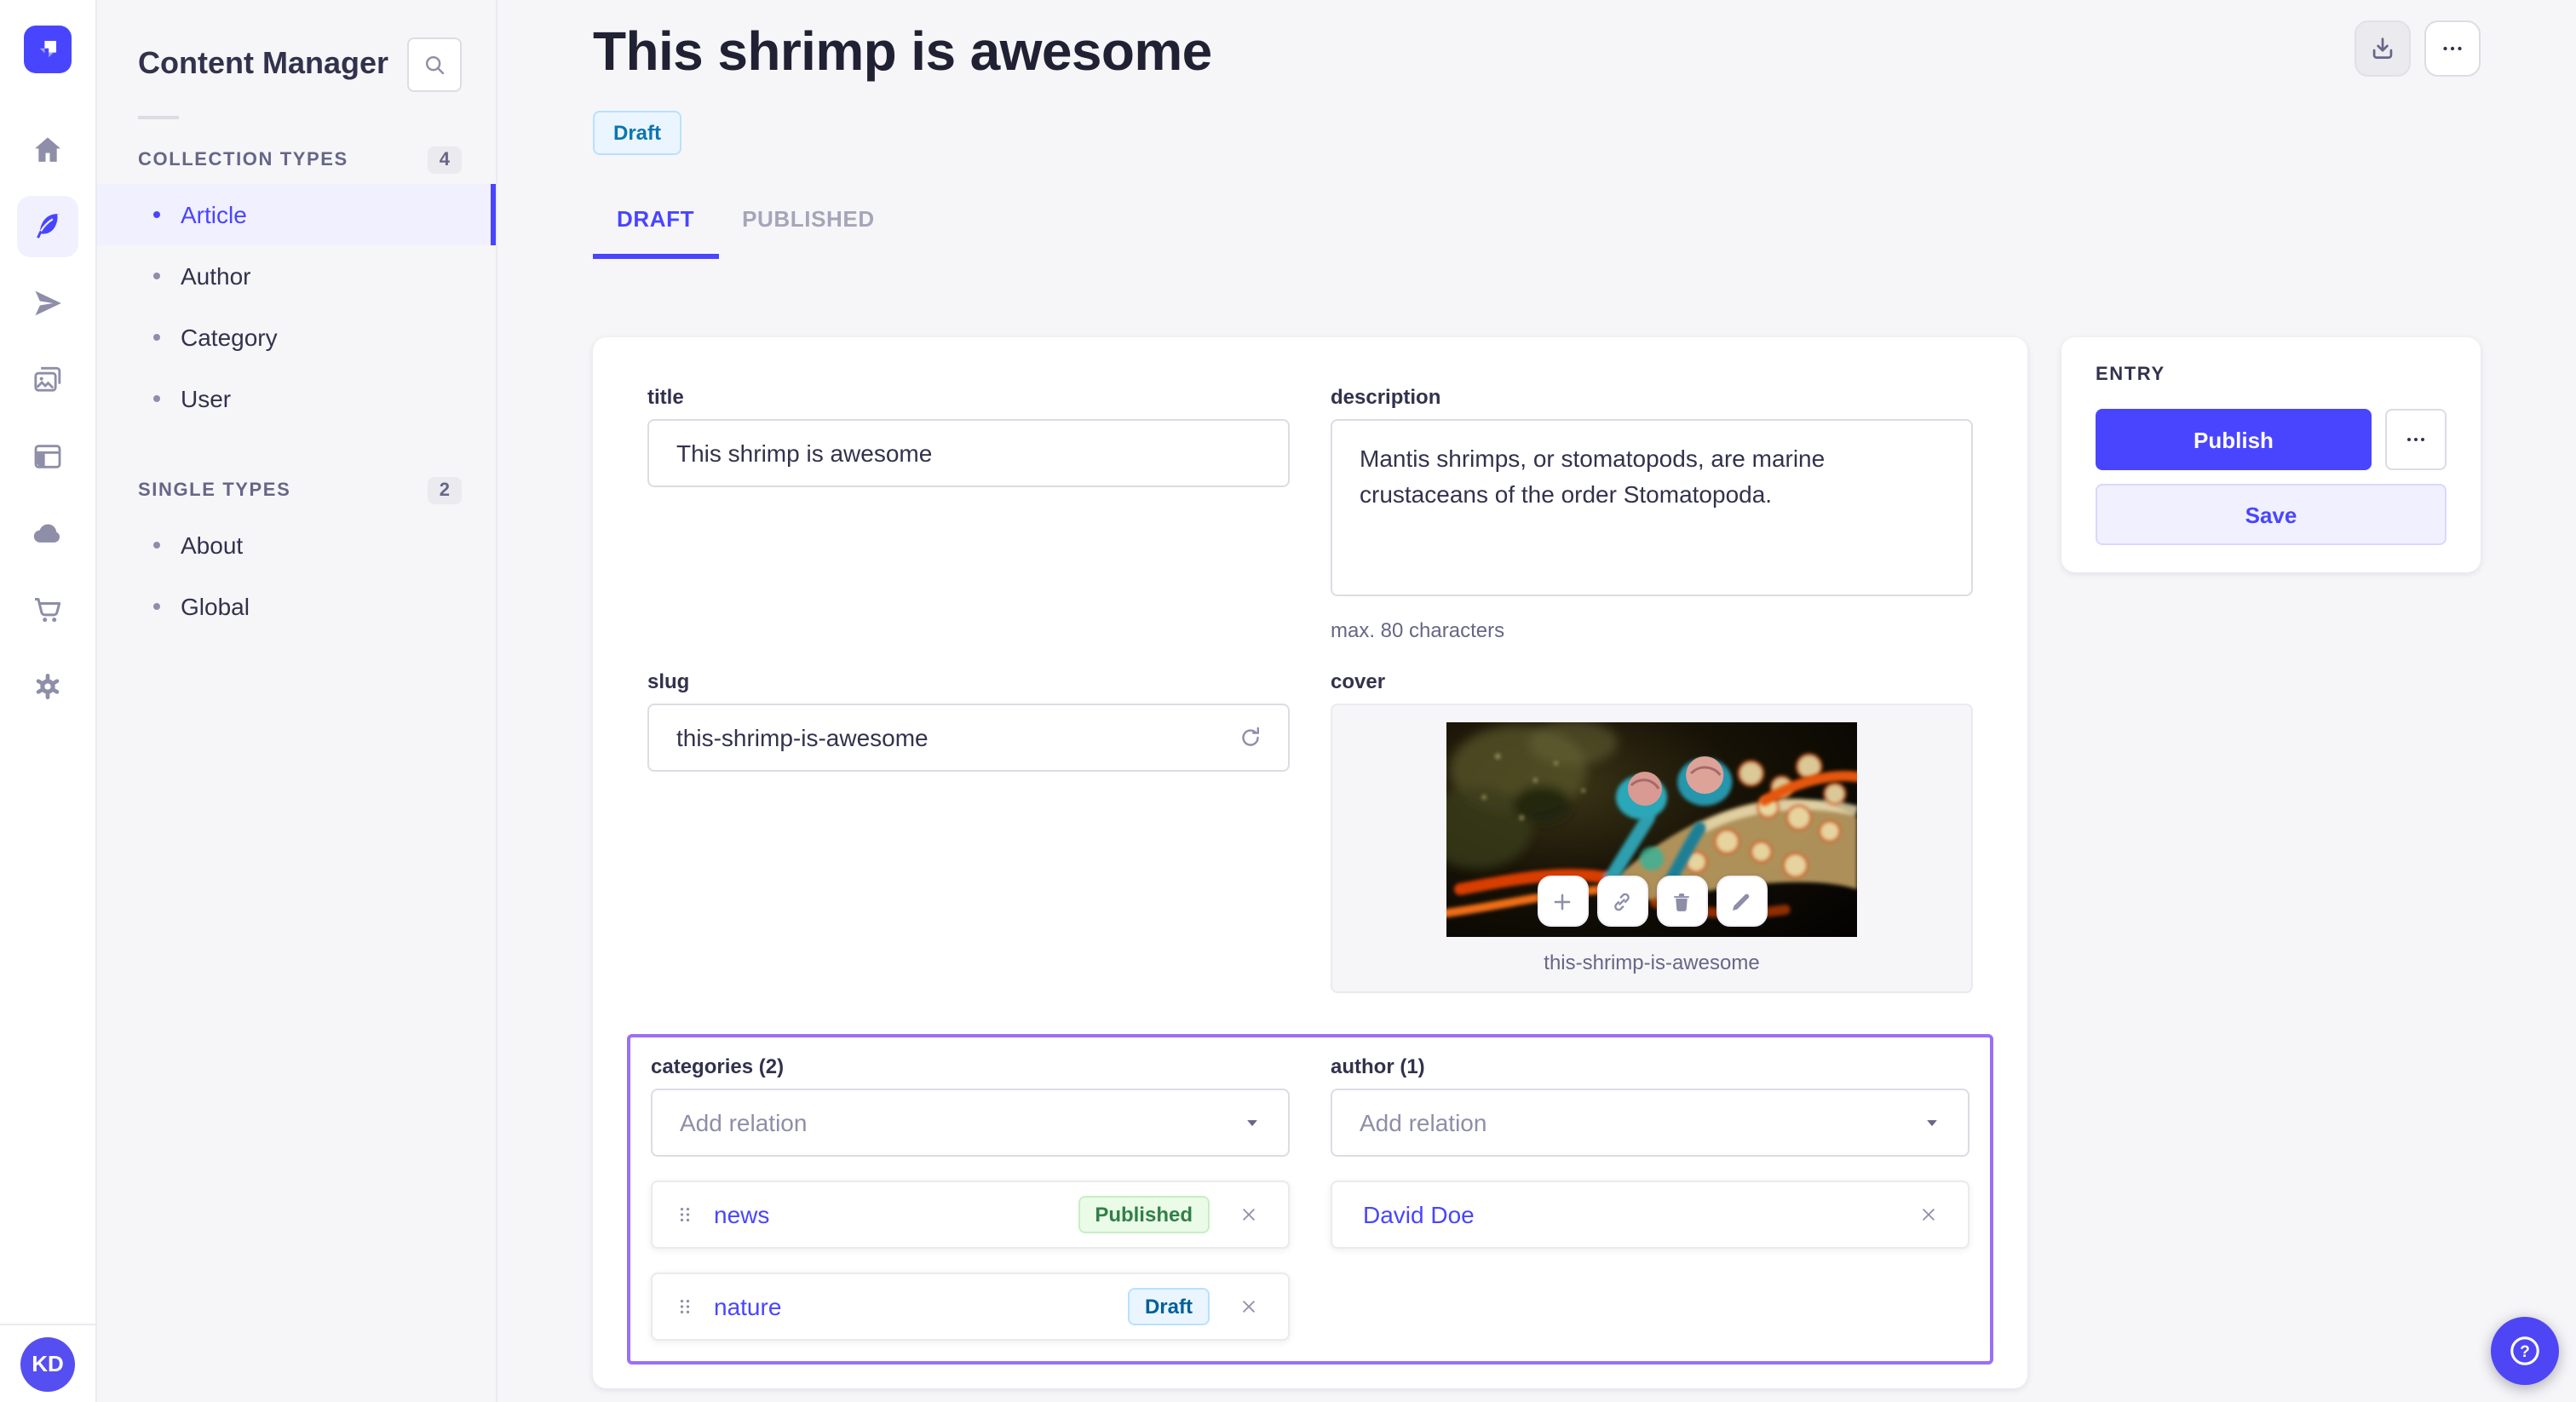  I want to click on sidebar-item-label: User, so click(207, 398).